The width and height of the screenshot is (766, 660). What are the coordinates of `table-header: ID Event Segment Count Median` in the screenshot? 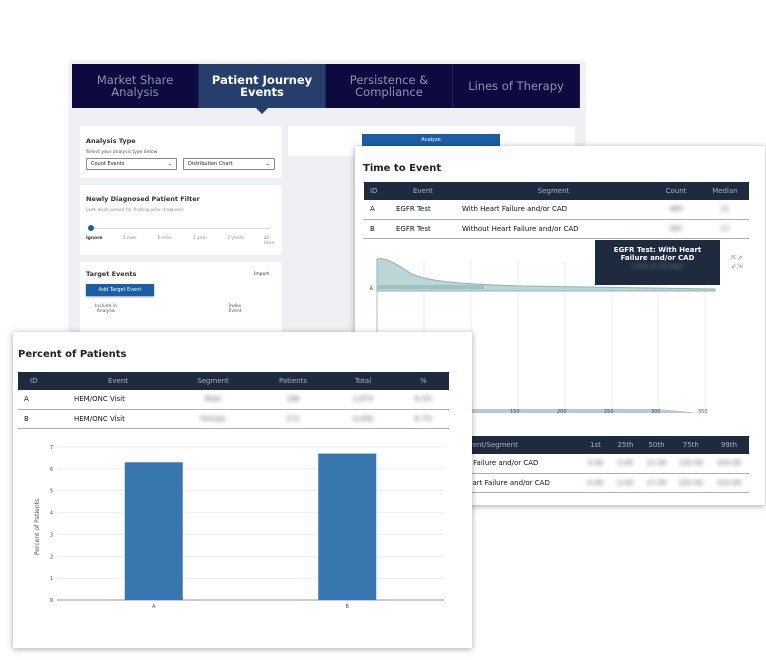 It's located at (556, 191).